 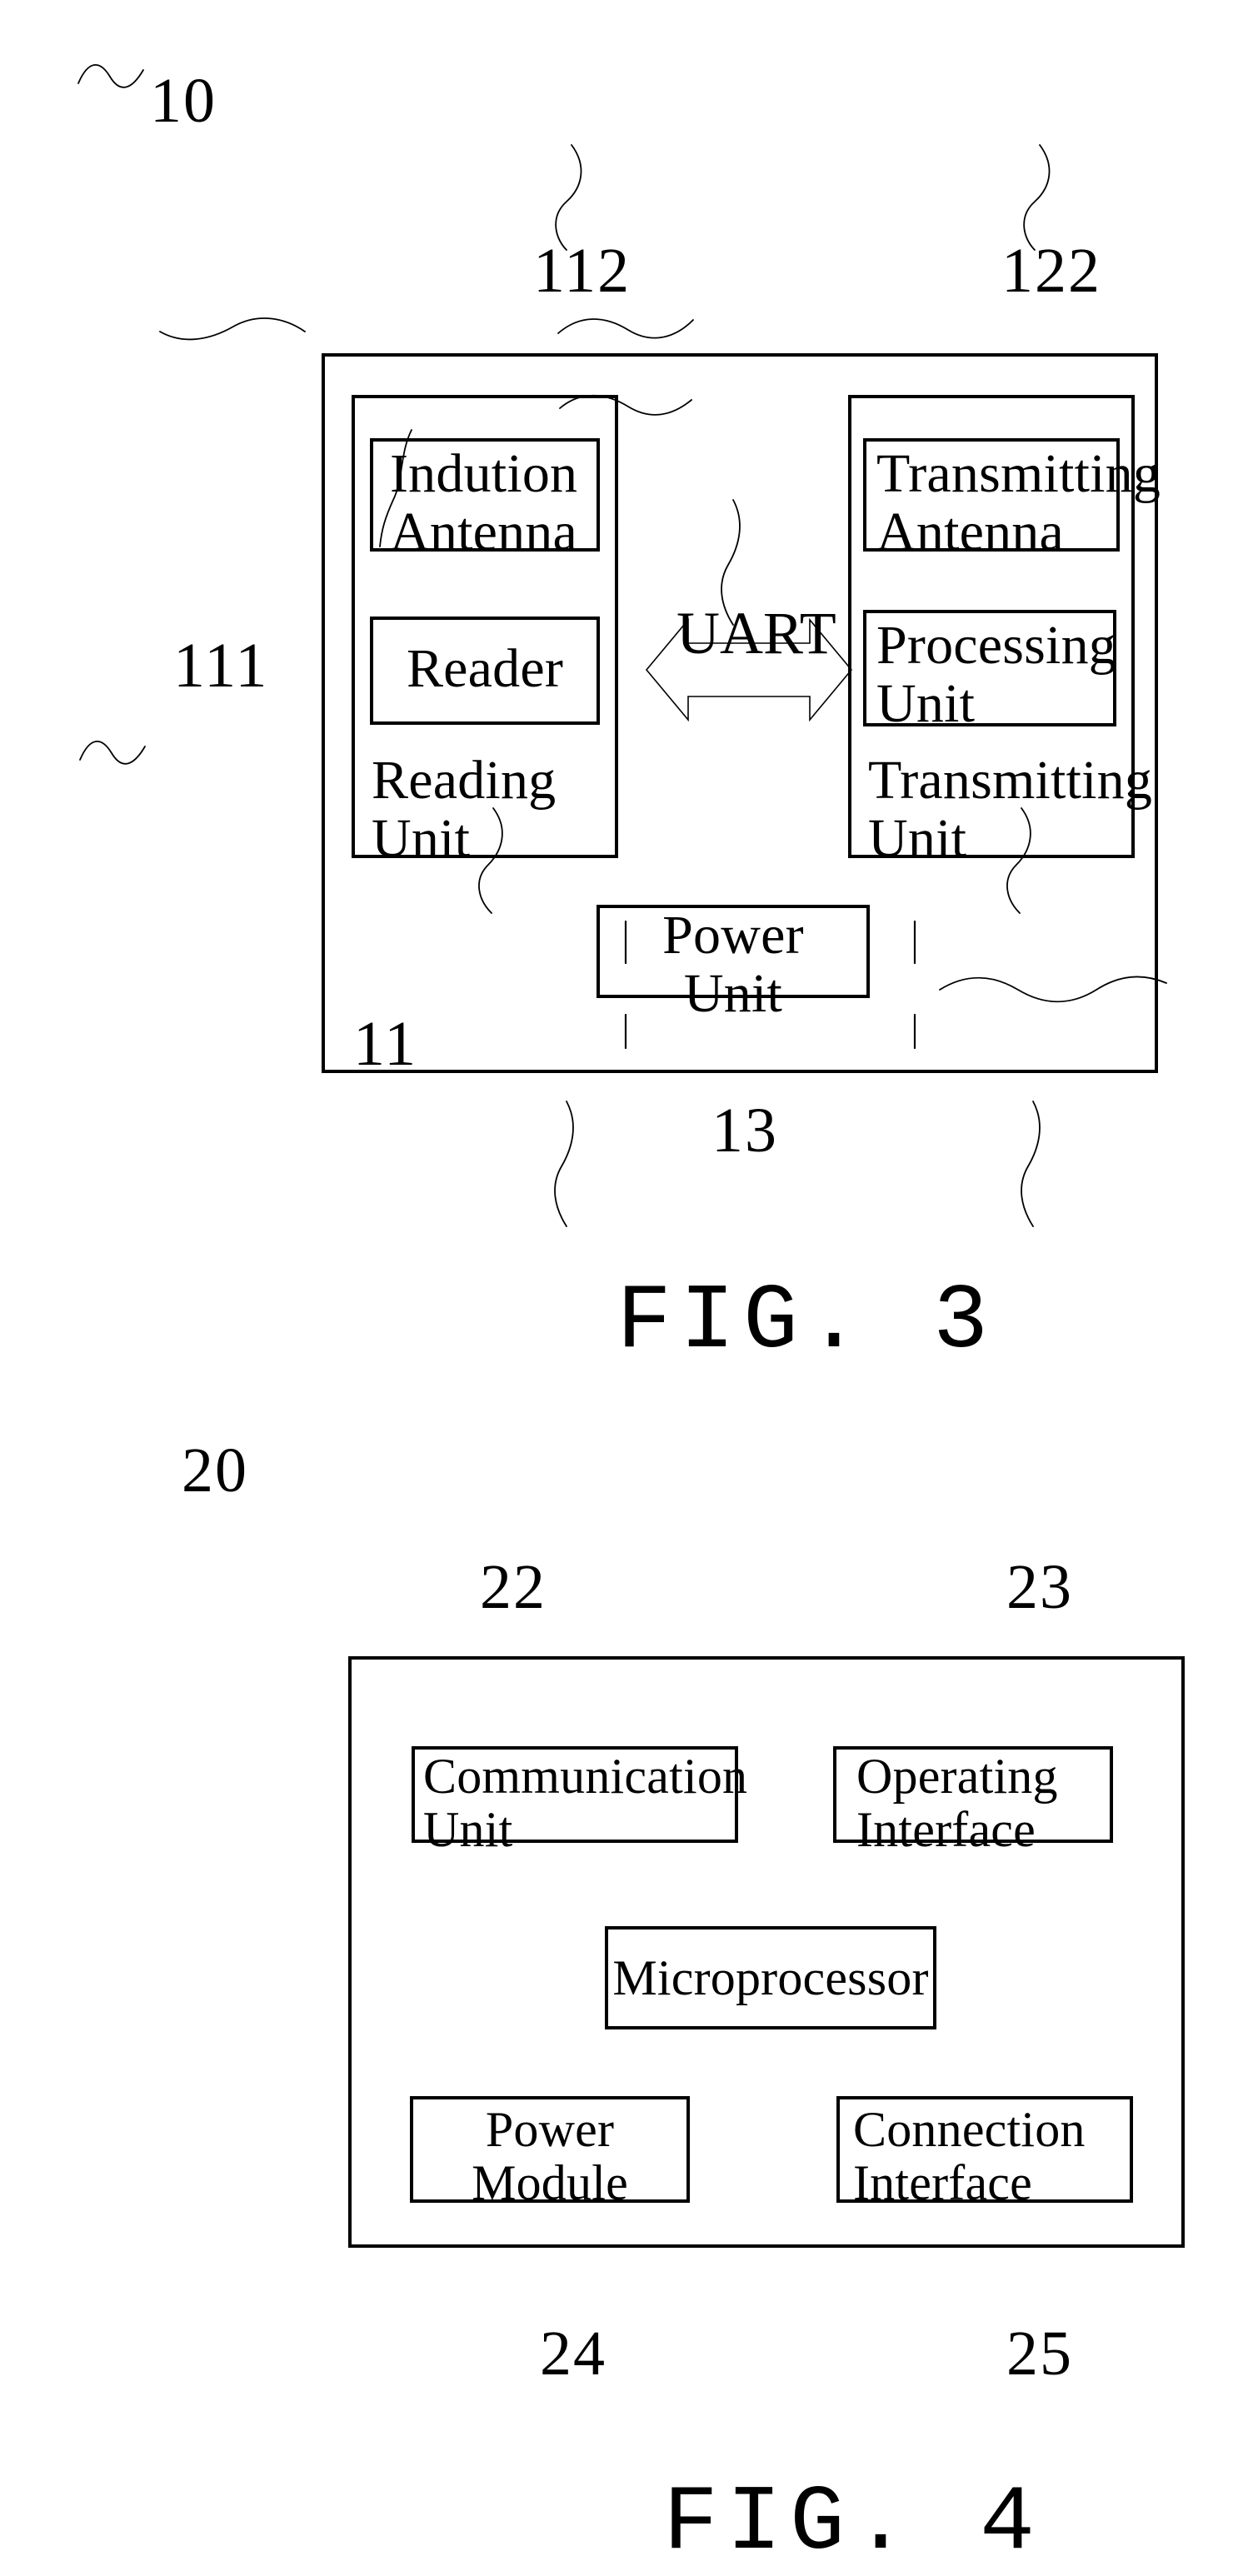 I want to click on fig3-reader-label: Reader, so click(x=485, y=670).